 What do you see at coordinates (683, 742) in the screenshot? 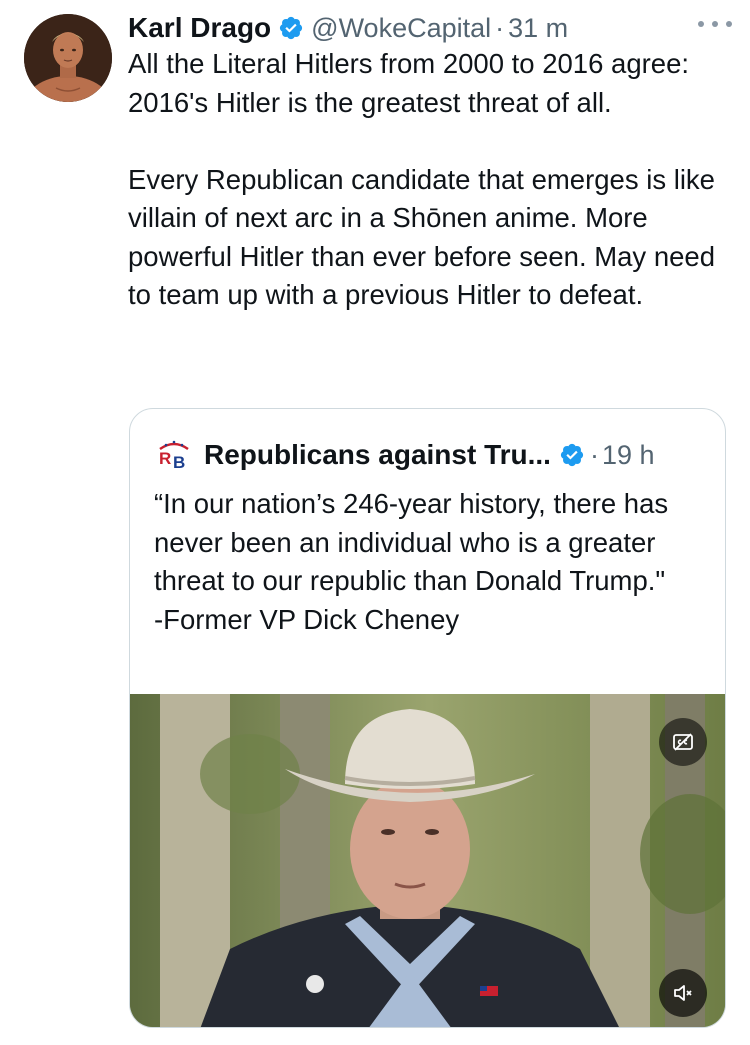
I see `captions-toggle-icon` at bounding box center [683, 742].